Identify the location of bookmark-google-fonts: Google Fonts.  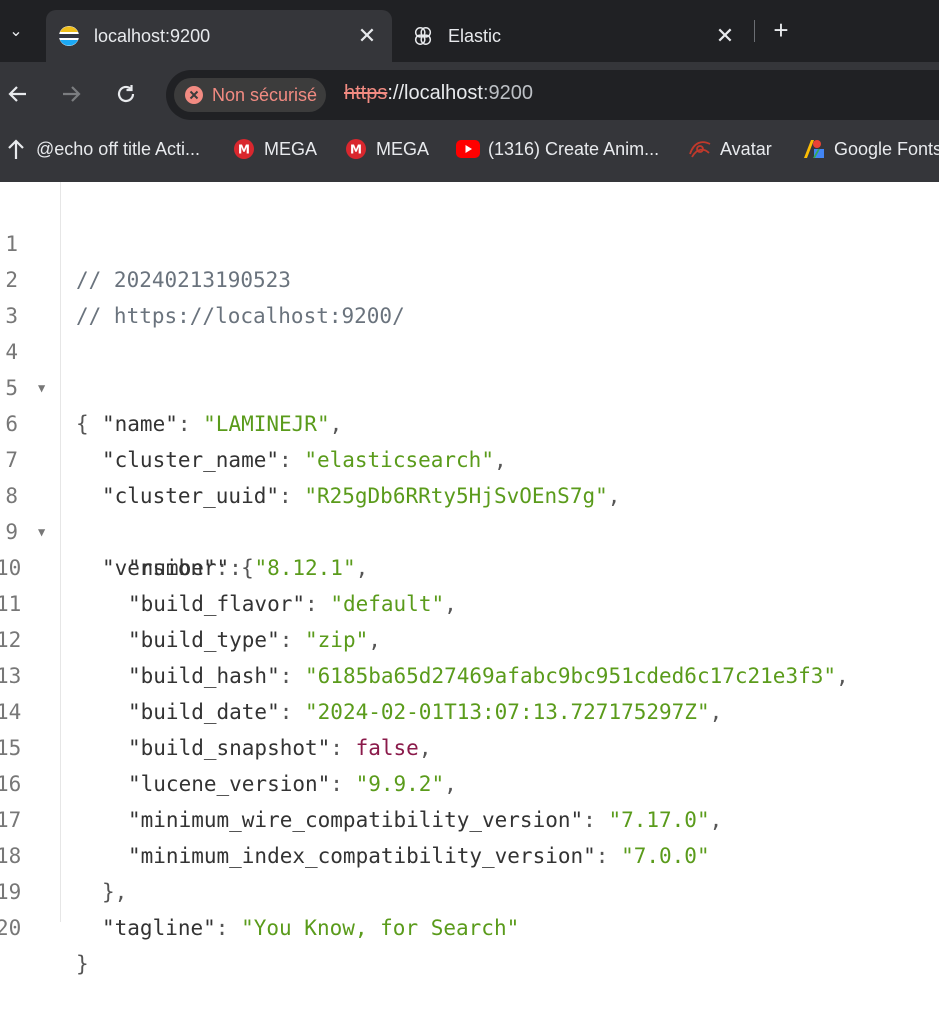
(870, 149).